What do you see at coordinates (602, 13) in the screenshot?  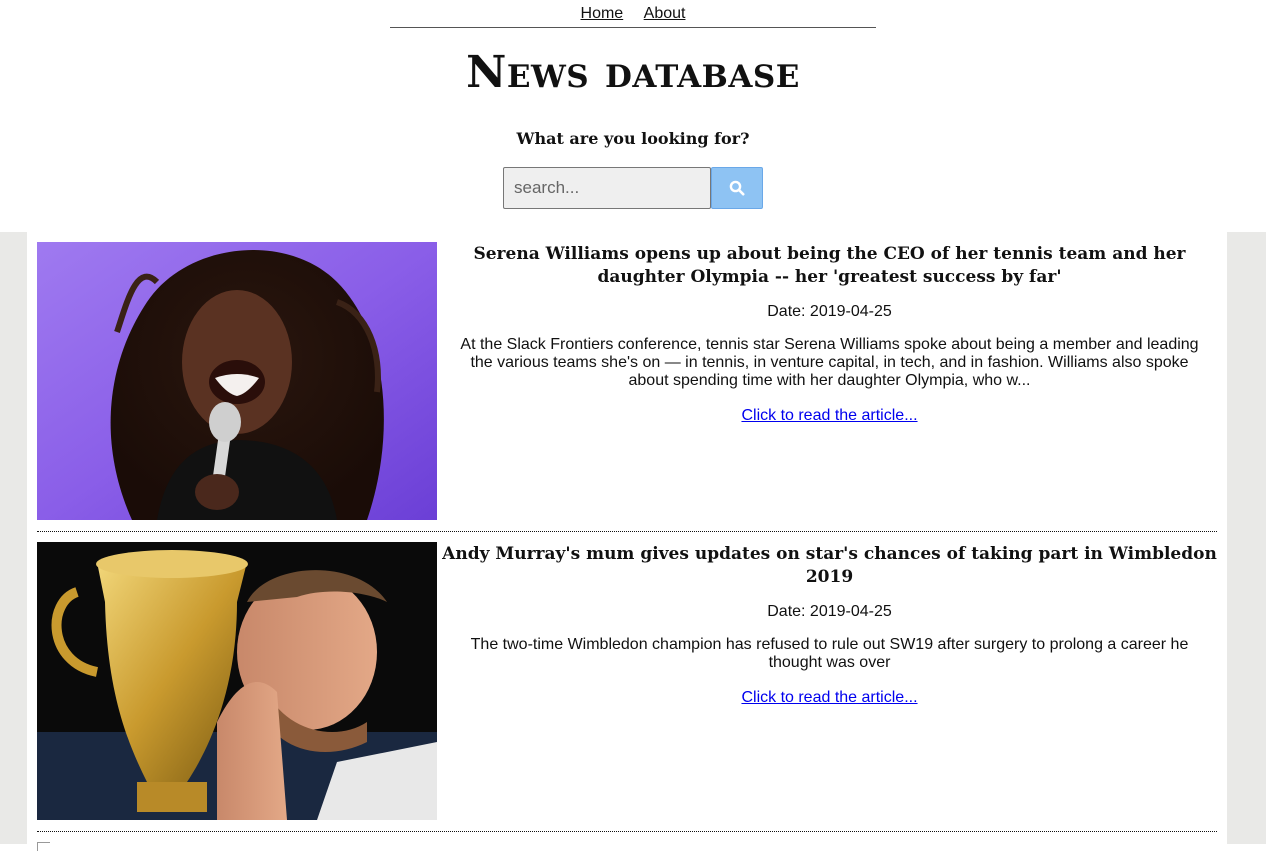 I see `nav-home-link: Home` at bounding box center [602, 13].